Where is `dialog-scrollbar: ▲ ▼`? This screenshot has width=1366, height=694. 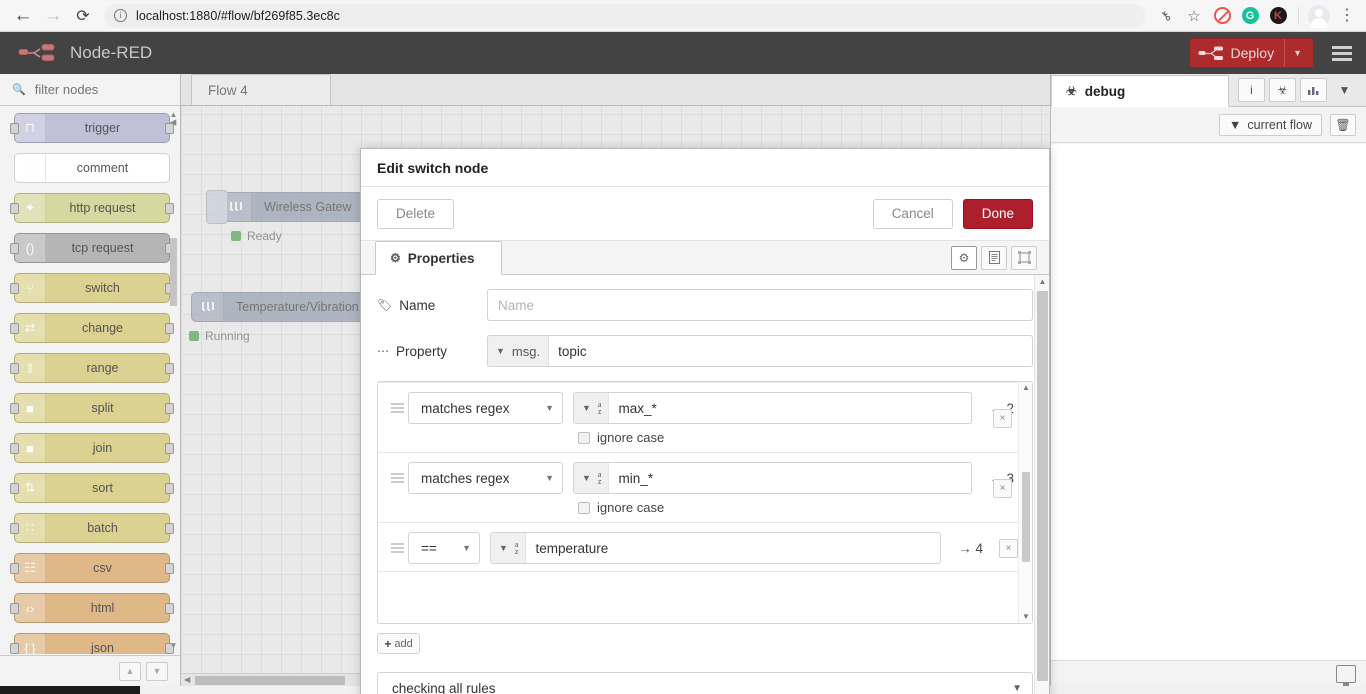 dialog-scrollbar: ▲ ▼ is located at coordinates (1041, 484).